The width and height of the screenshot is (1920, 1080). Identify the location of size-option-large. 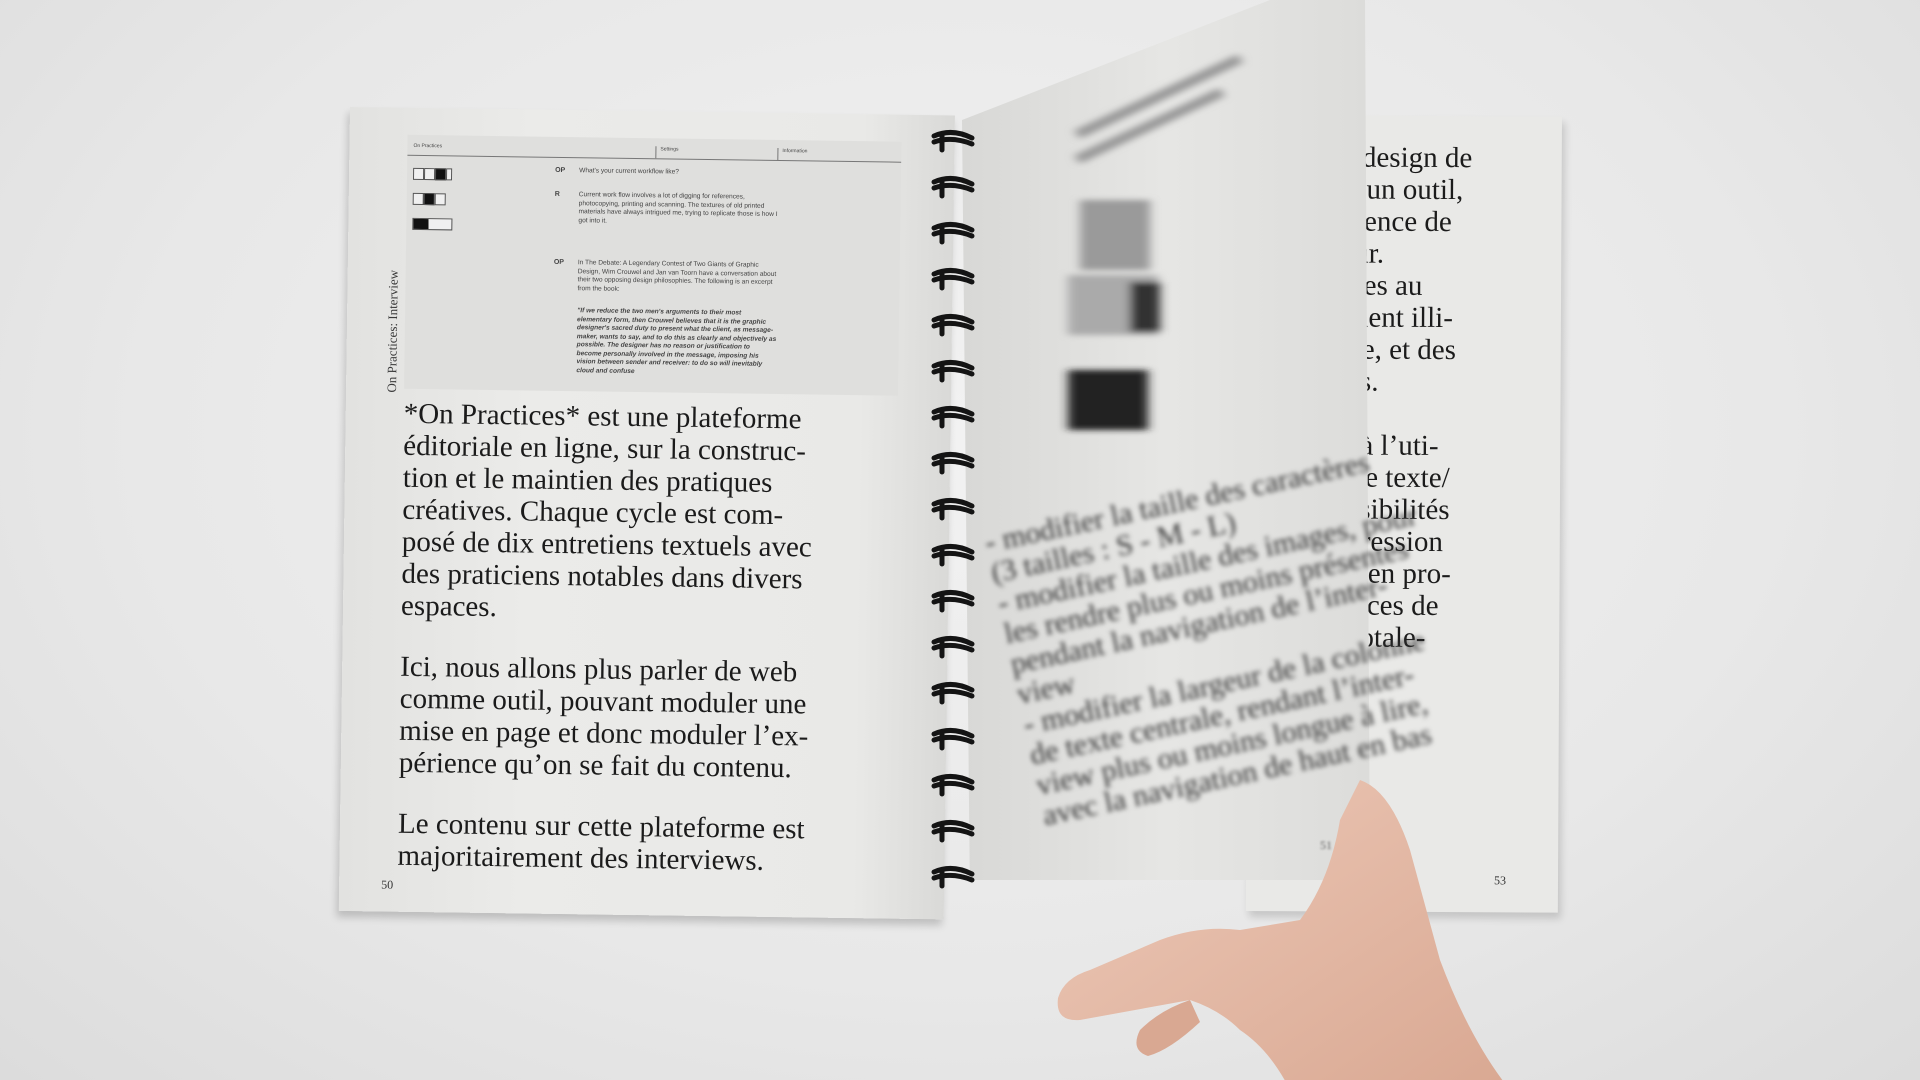
(440, 174).